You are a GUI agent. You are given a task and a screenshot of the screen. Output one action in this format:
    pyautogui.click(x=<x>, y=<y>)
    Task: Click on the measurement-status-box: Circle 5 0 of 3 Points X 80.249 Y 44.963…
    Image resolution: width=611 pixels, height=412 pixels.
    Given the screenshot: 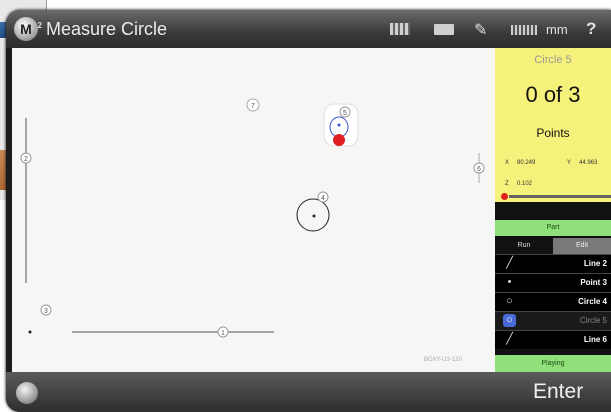 What is the action you would take?
    pyautogui.click(x=553, y=125)
    